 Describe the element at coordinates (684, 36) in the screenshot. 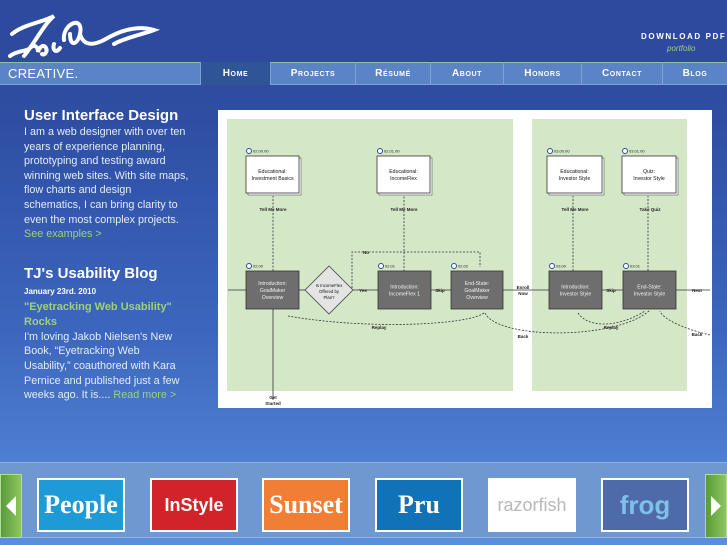

I see `download-pdf-link: DOWNLOAD PDF` at that location.